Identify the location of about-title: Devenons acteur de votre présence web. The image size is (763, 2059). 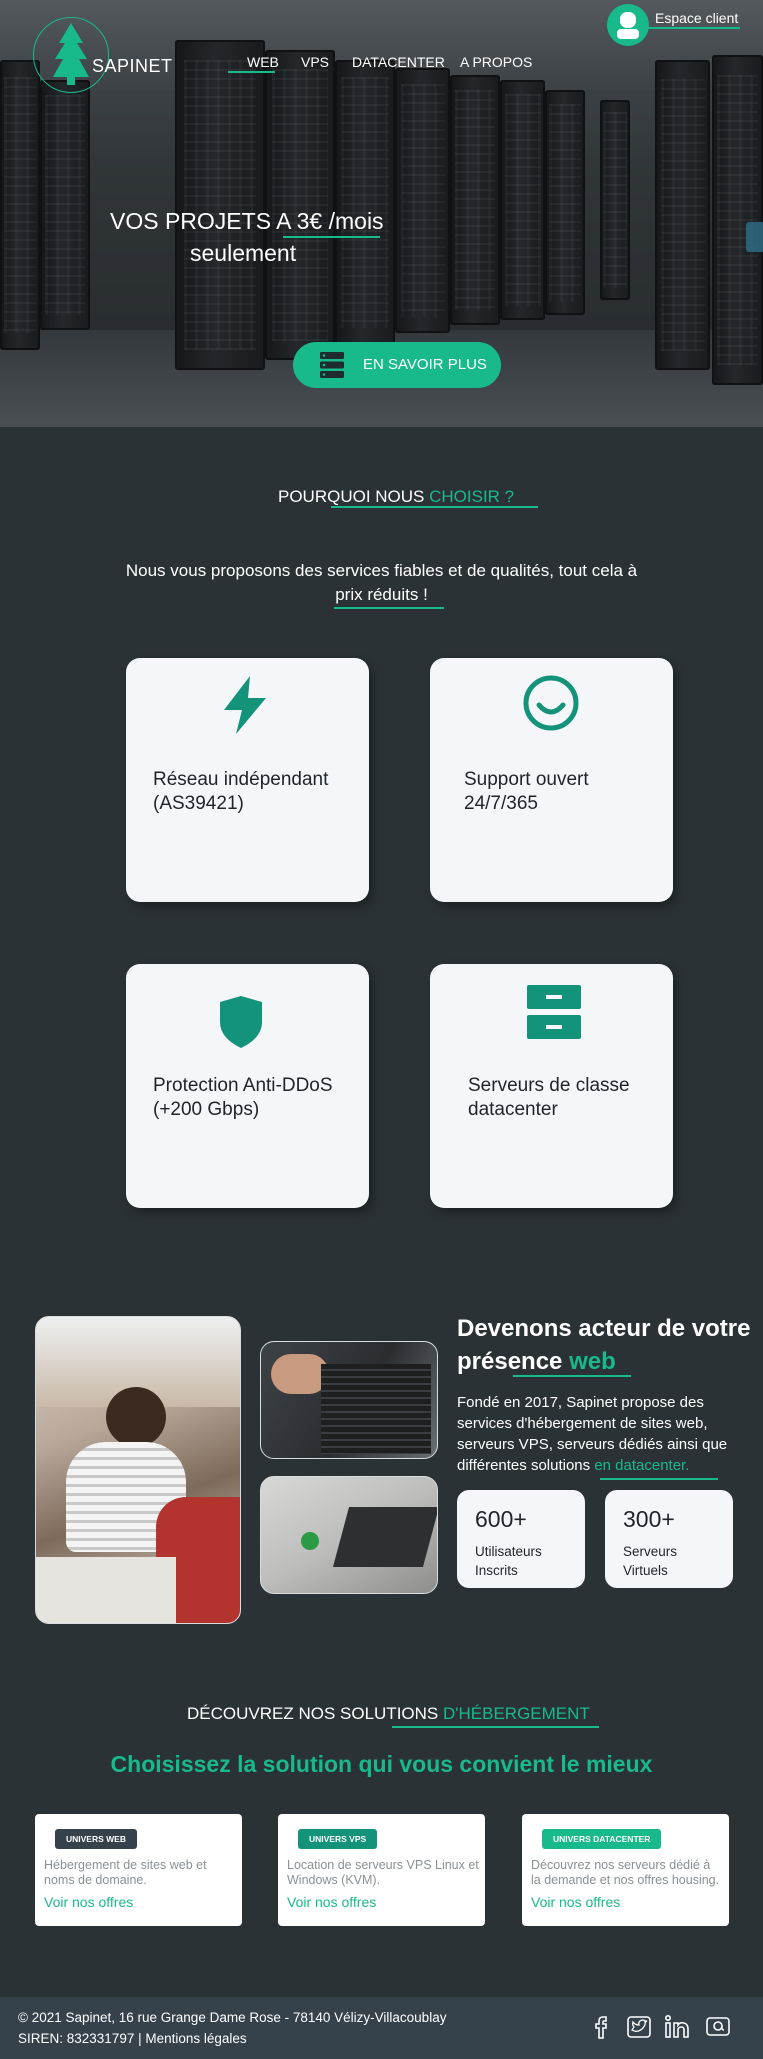
(607, 1345).